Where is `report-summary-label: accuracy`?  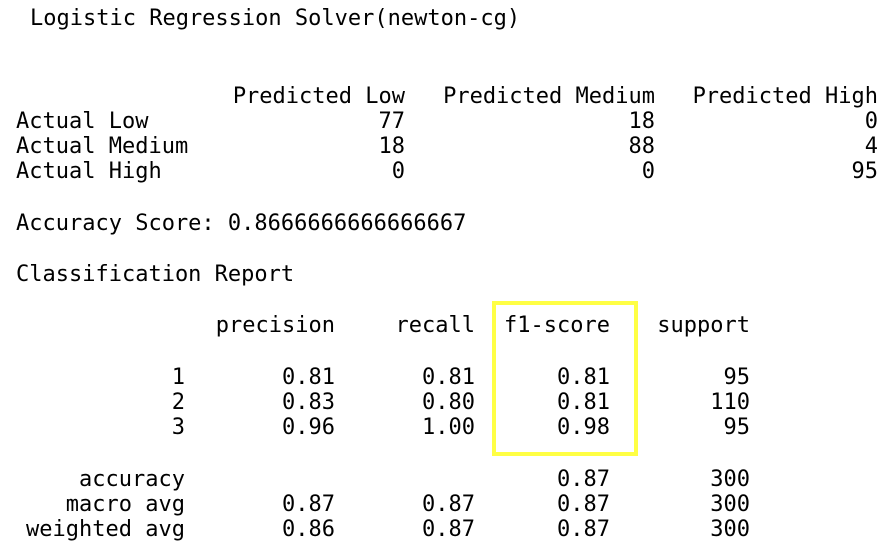 report-summary-label: accuracy is located at coordinates (132, 479).